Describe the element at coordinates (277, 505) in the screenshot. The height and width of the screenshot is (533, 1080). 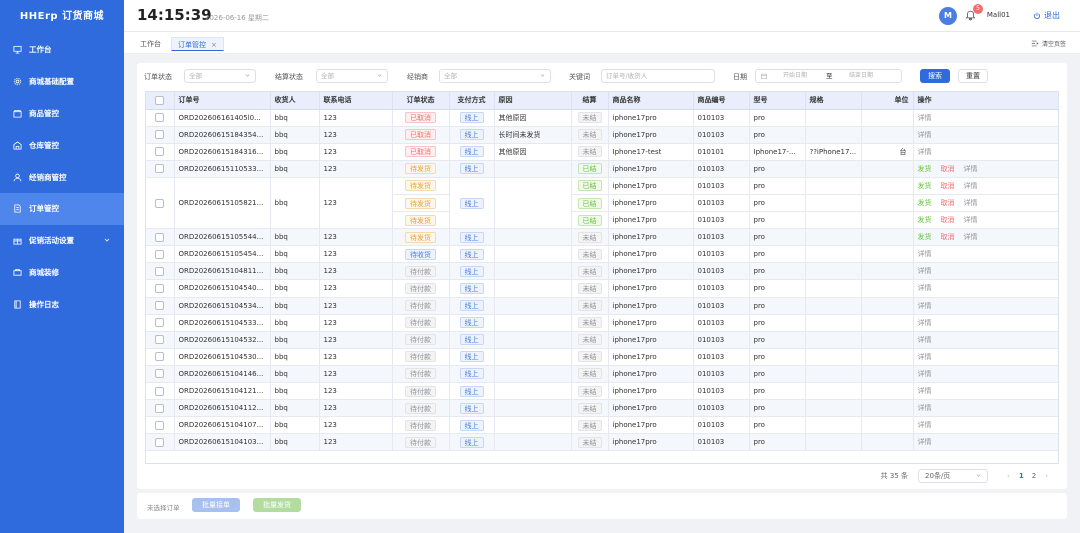
I see `batch-ship-button: 批量发货` at that location.